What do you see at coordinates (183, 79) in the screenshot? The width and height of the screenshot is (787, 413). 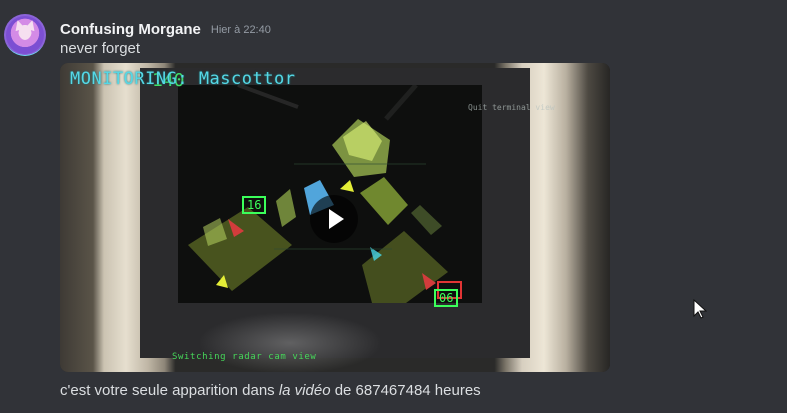 I see `screen-title: MONITORING: Mascottor` at bounding box center [183, 79].